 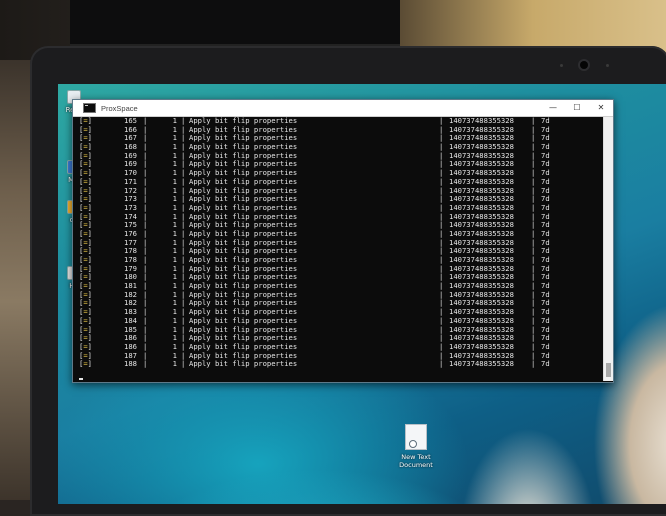 I want to click on webcam, so click(x=584, y=65).